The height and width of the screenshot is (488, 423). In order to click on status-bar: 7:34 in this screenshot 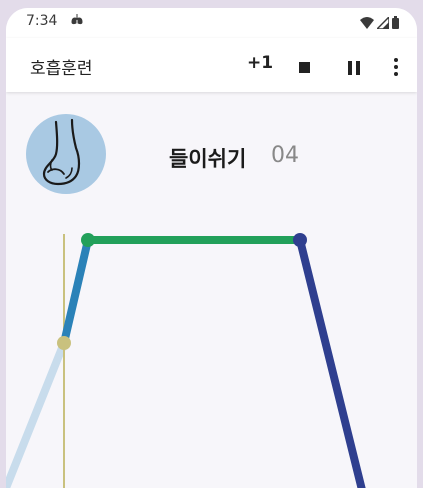, I will do `click(211, 23)`.